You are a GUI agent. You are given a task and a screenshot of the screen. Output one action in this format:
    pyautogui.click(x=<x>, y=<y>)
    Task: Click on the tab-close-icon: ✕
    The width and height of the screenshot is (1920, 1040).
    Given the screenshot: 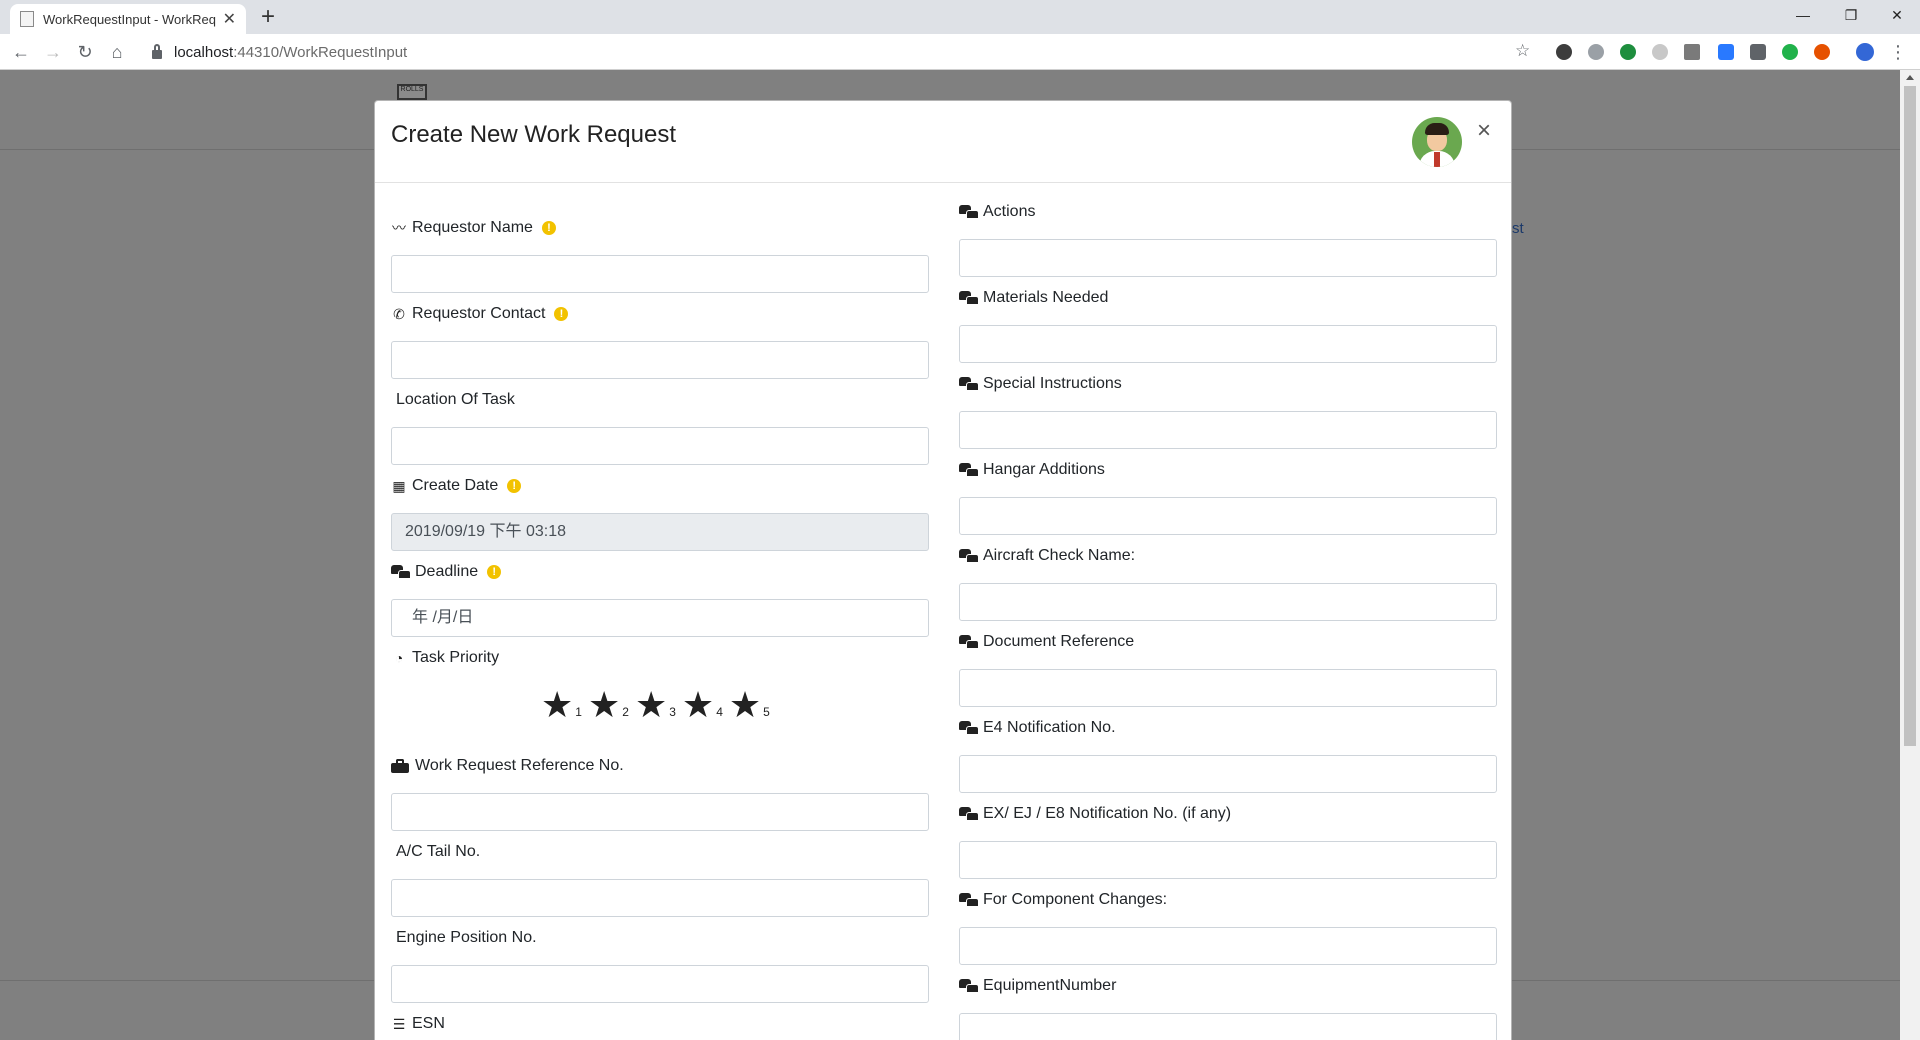 What is the action you would take?
    pyautogui.click(x=229, y=19)
    